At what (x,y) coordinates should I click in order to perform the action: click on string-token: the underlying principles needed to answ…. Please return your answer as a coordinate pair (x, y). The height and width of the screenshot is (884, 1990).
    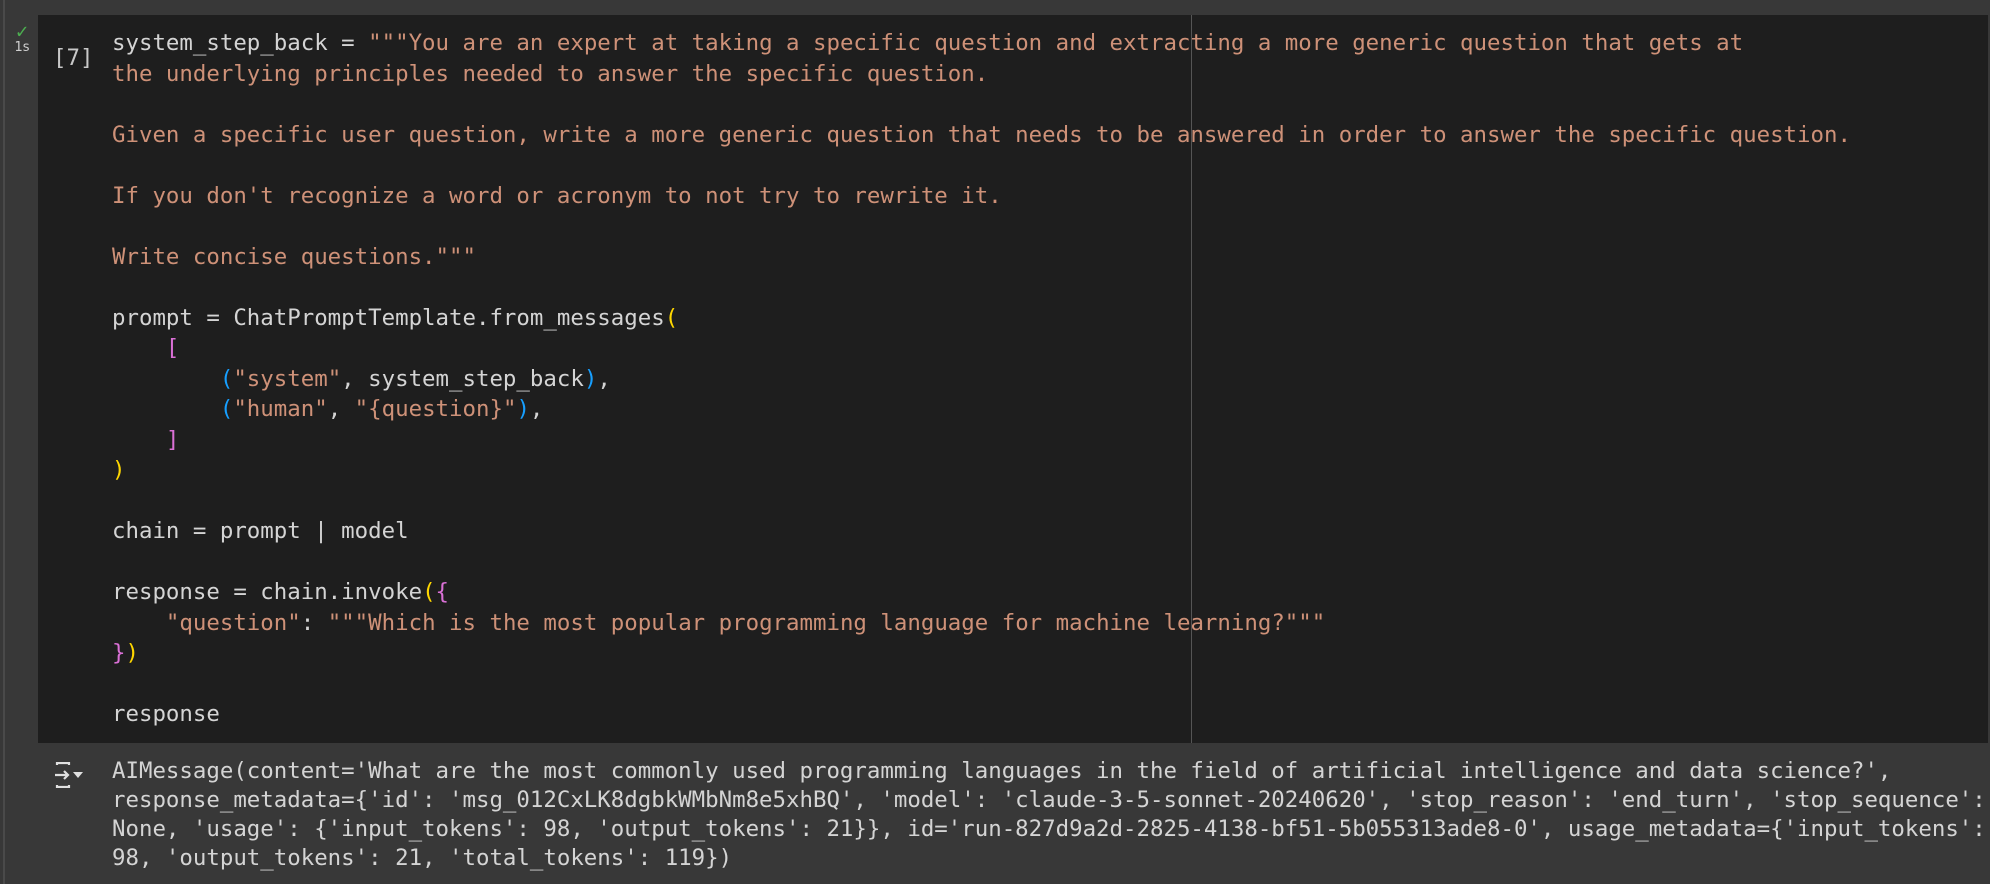
    Looking at the image, I should click on (550, 73).